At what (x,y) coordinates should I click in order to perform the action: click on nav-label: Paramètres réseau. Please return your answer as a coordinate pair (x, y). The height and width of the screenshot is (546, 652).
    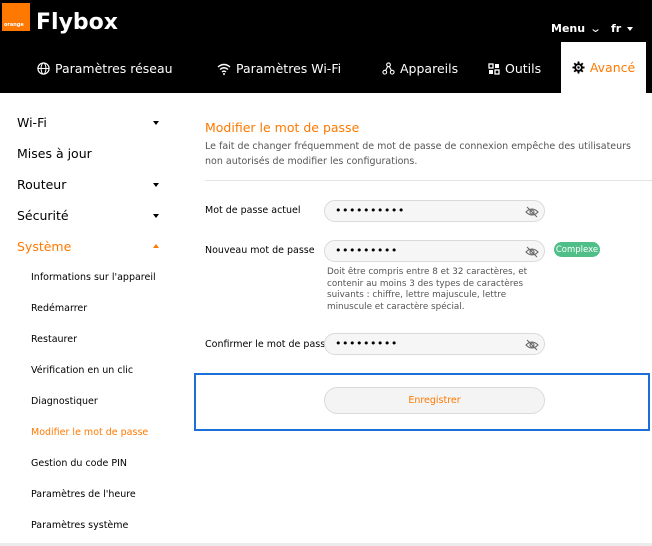
    Looking at the image, I should click on (114, 68).